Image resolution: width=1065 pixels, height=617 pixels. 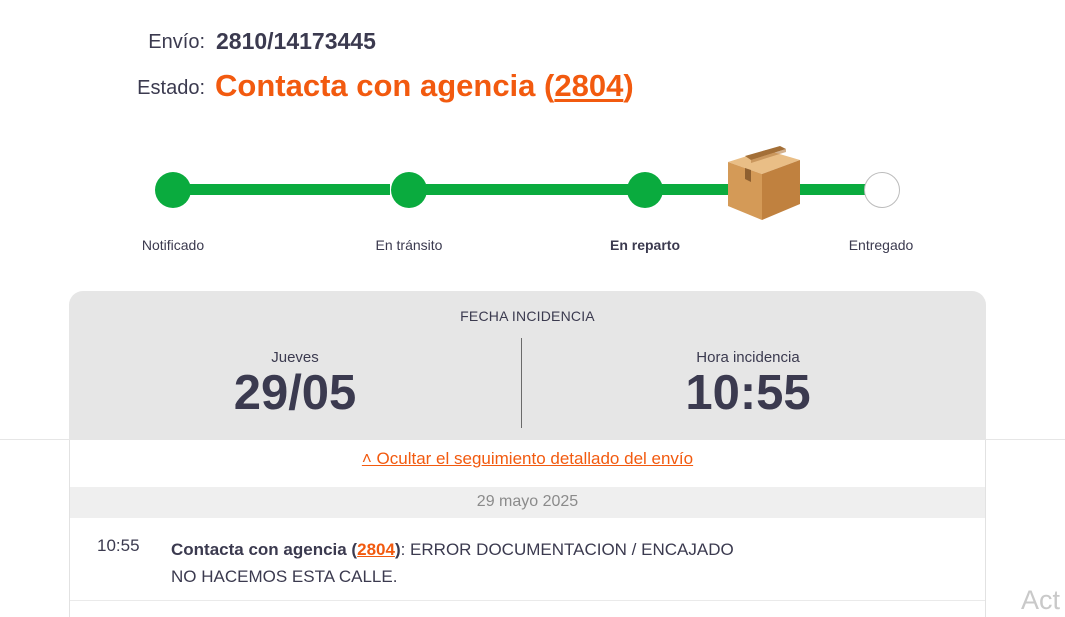 What do you see at coordinates (295, 393) in the screenshot?
I see `incident-date: 29/05` at bounding box center [295, 393].